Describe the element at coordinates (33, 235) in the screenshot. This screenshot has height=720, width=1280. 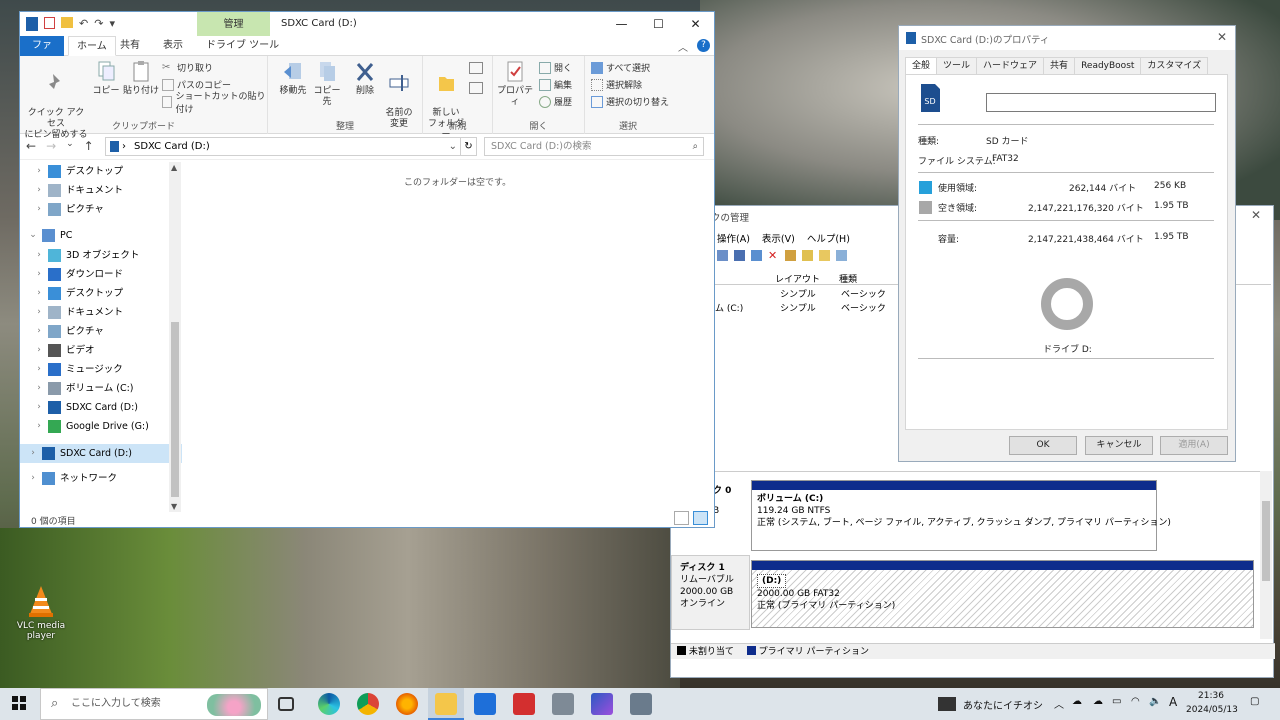
I see `chevron-down-icon: ⌄` at that location.